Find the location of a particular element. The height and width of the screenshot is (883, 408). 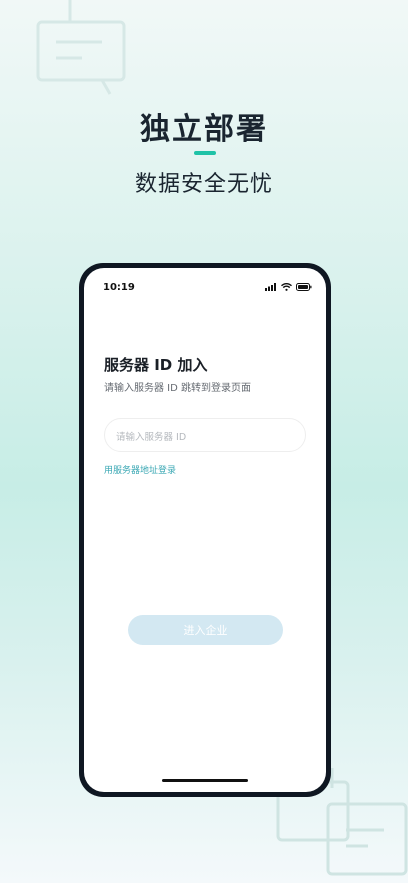

promo-subheadline: 数据安全无忧 is located at coordinates (203, 184).